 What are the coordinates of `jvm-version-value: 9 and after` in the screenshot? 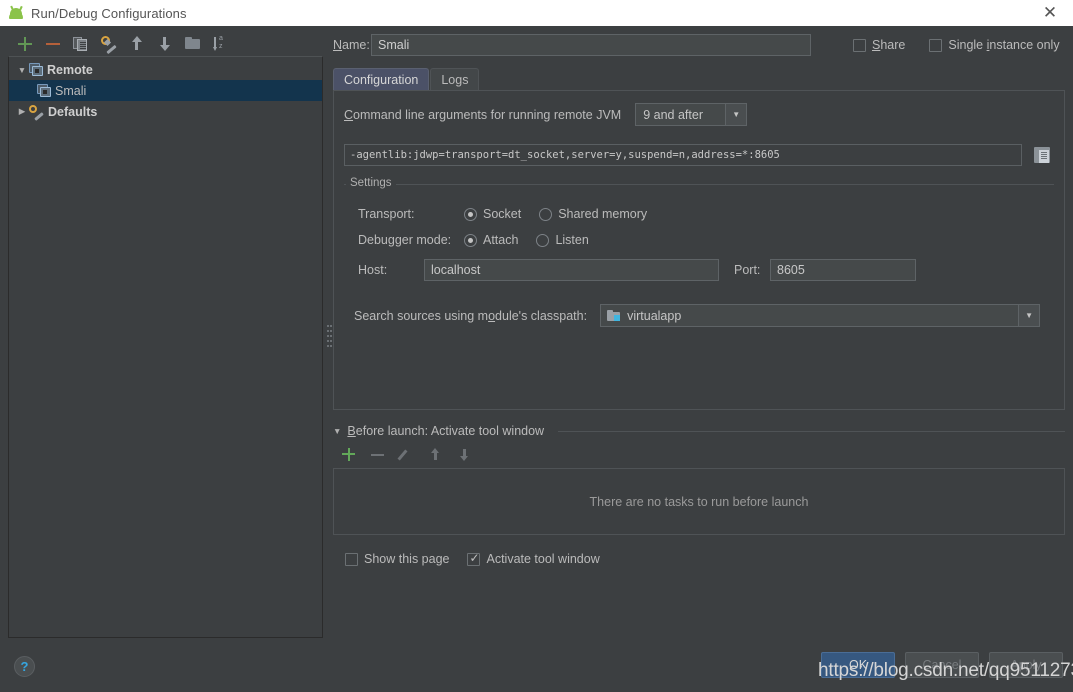 It's located at (673, 114).